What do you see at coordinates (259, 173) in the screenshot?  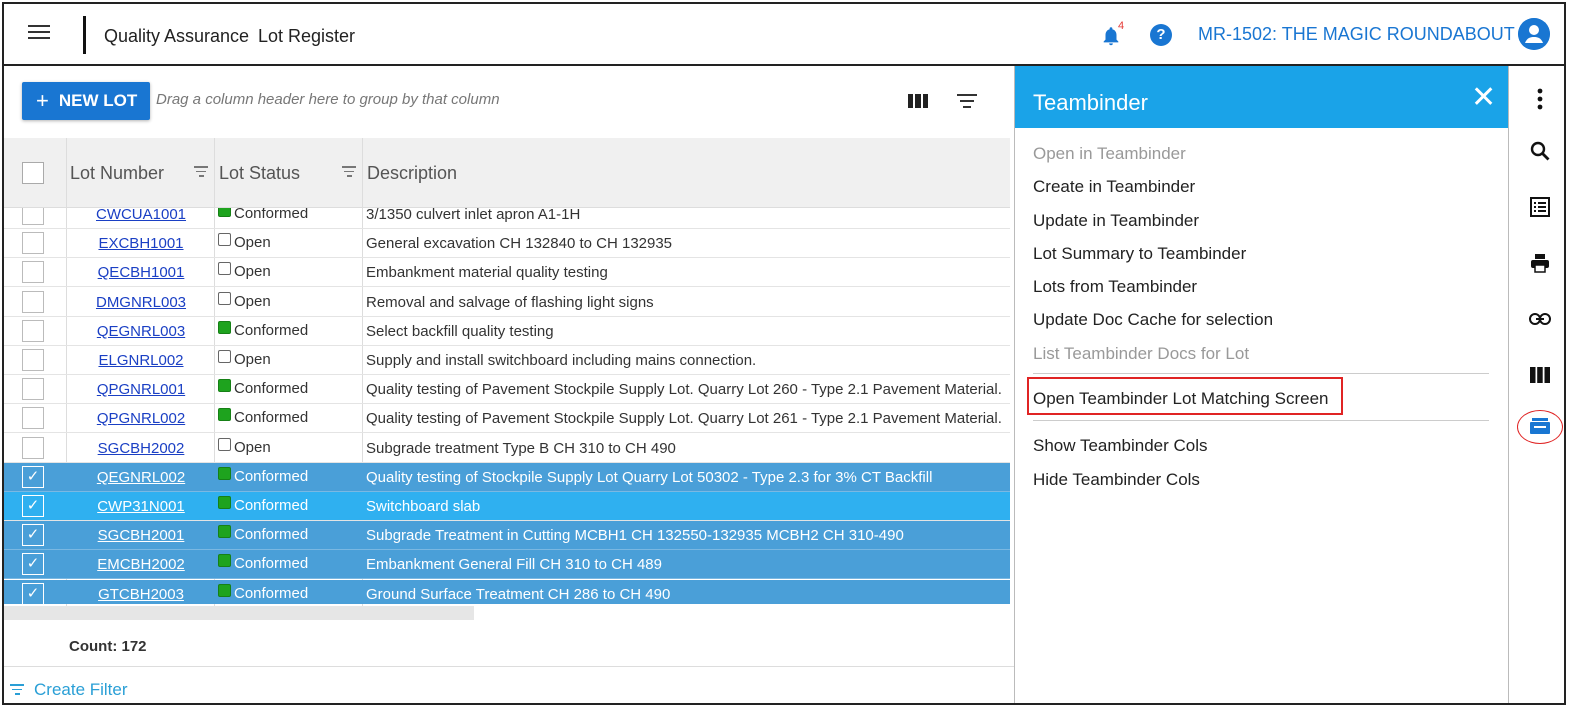 I see `column-header-lot-status: Lot Status` at bounding box center [259, 173].